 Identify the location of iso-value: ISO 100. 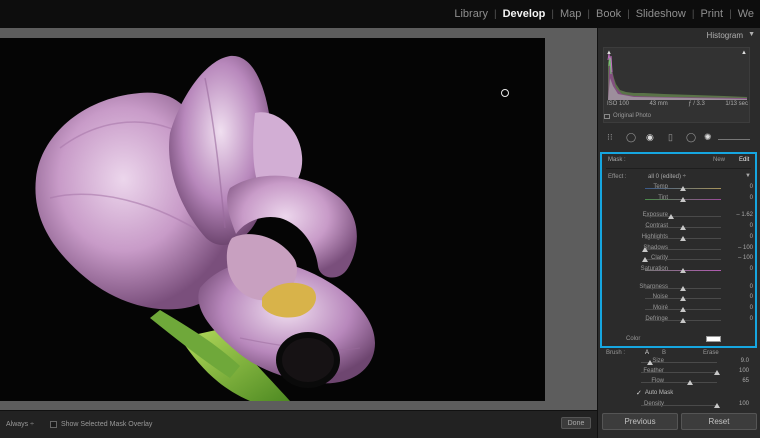
(618, 104).